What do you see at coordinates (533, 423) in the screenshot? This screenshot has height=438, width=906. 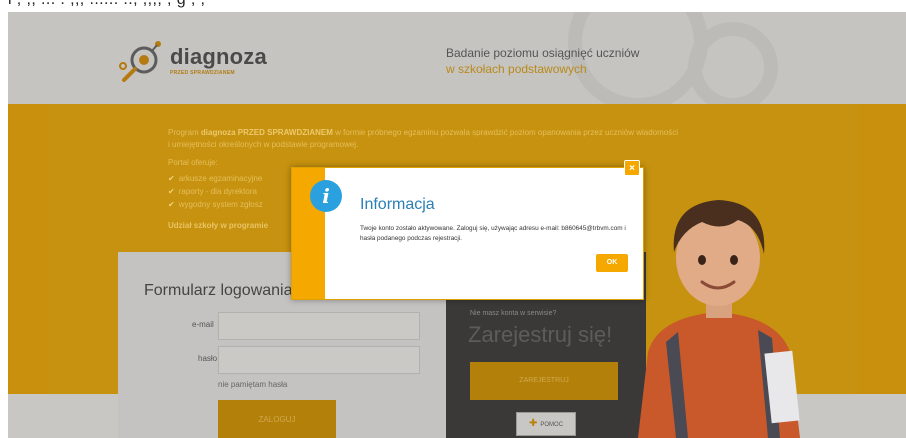 I see `help-icon: ✚` at bounding box center [533, 423].